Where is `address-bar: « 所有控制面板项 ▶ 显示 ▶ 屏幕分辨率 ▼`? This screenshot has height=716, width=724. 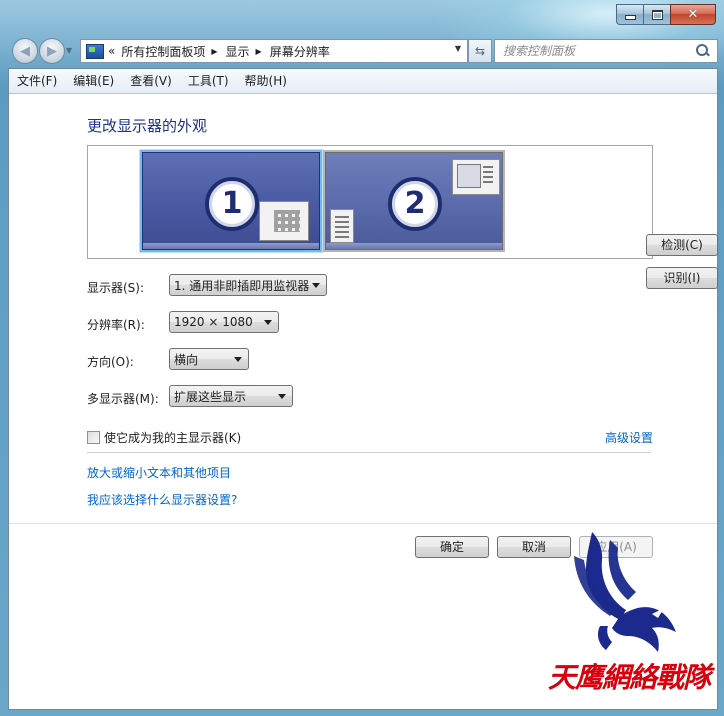 address-bar: « 所有控制面板项 ▶ 显示 ▶ 屏幕分辨率 ▼ is located at coordinates (274, 51).